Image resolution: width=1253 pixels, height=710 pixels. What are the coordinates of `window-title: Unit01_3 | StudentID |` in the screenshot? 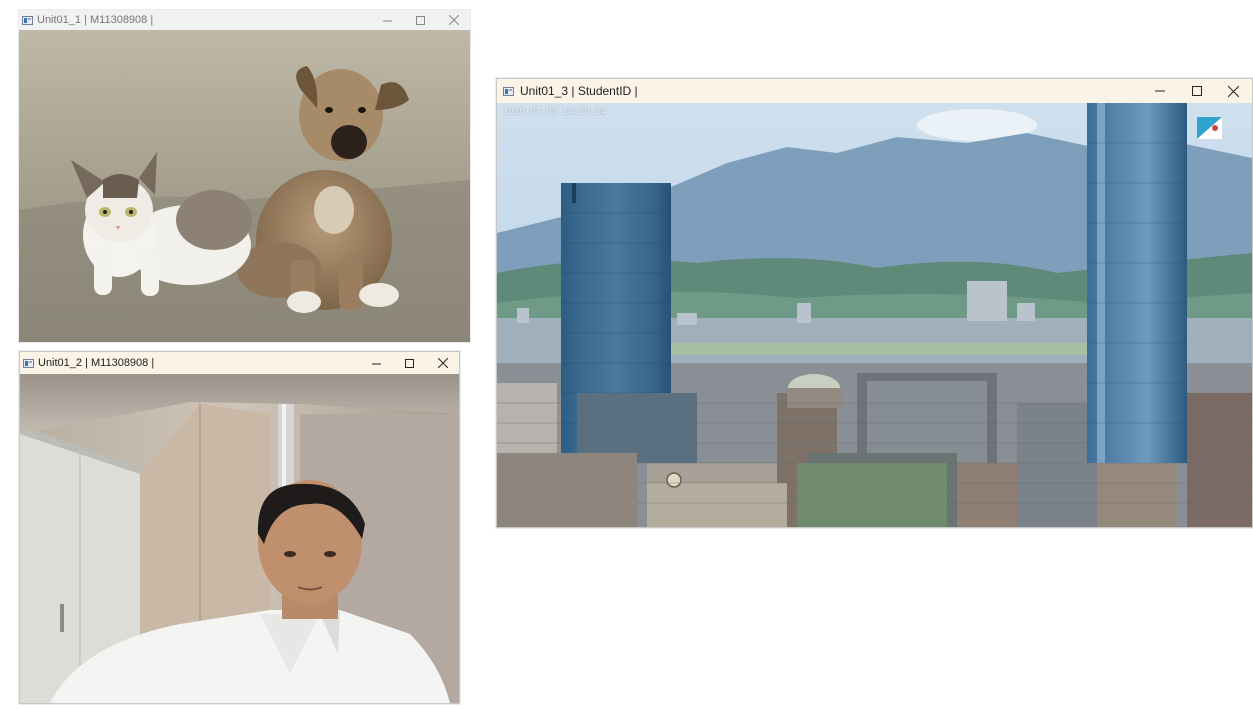 It's located at (579, 91).